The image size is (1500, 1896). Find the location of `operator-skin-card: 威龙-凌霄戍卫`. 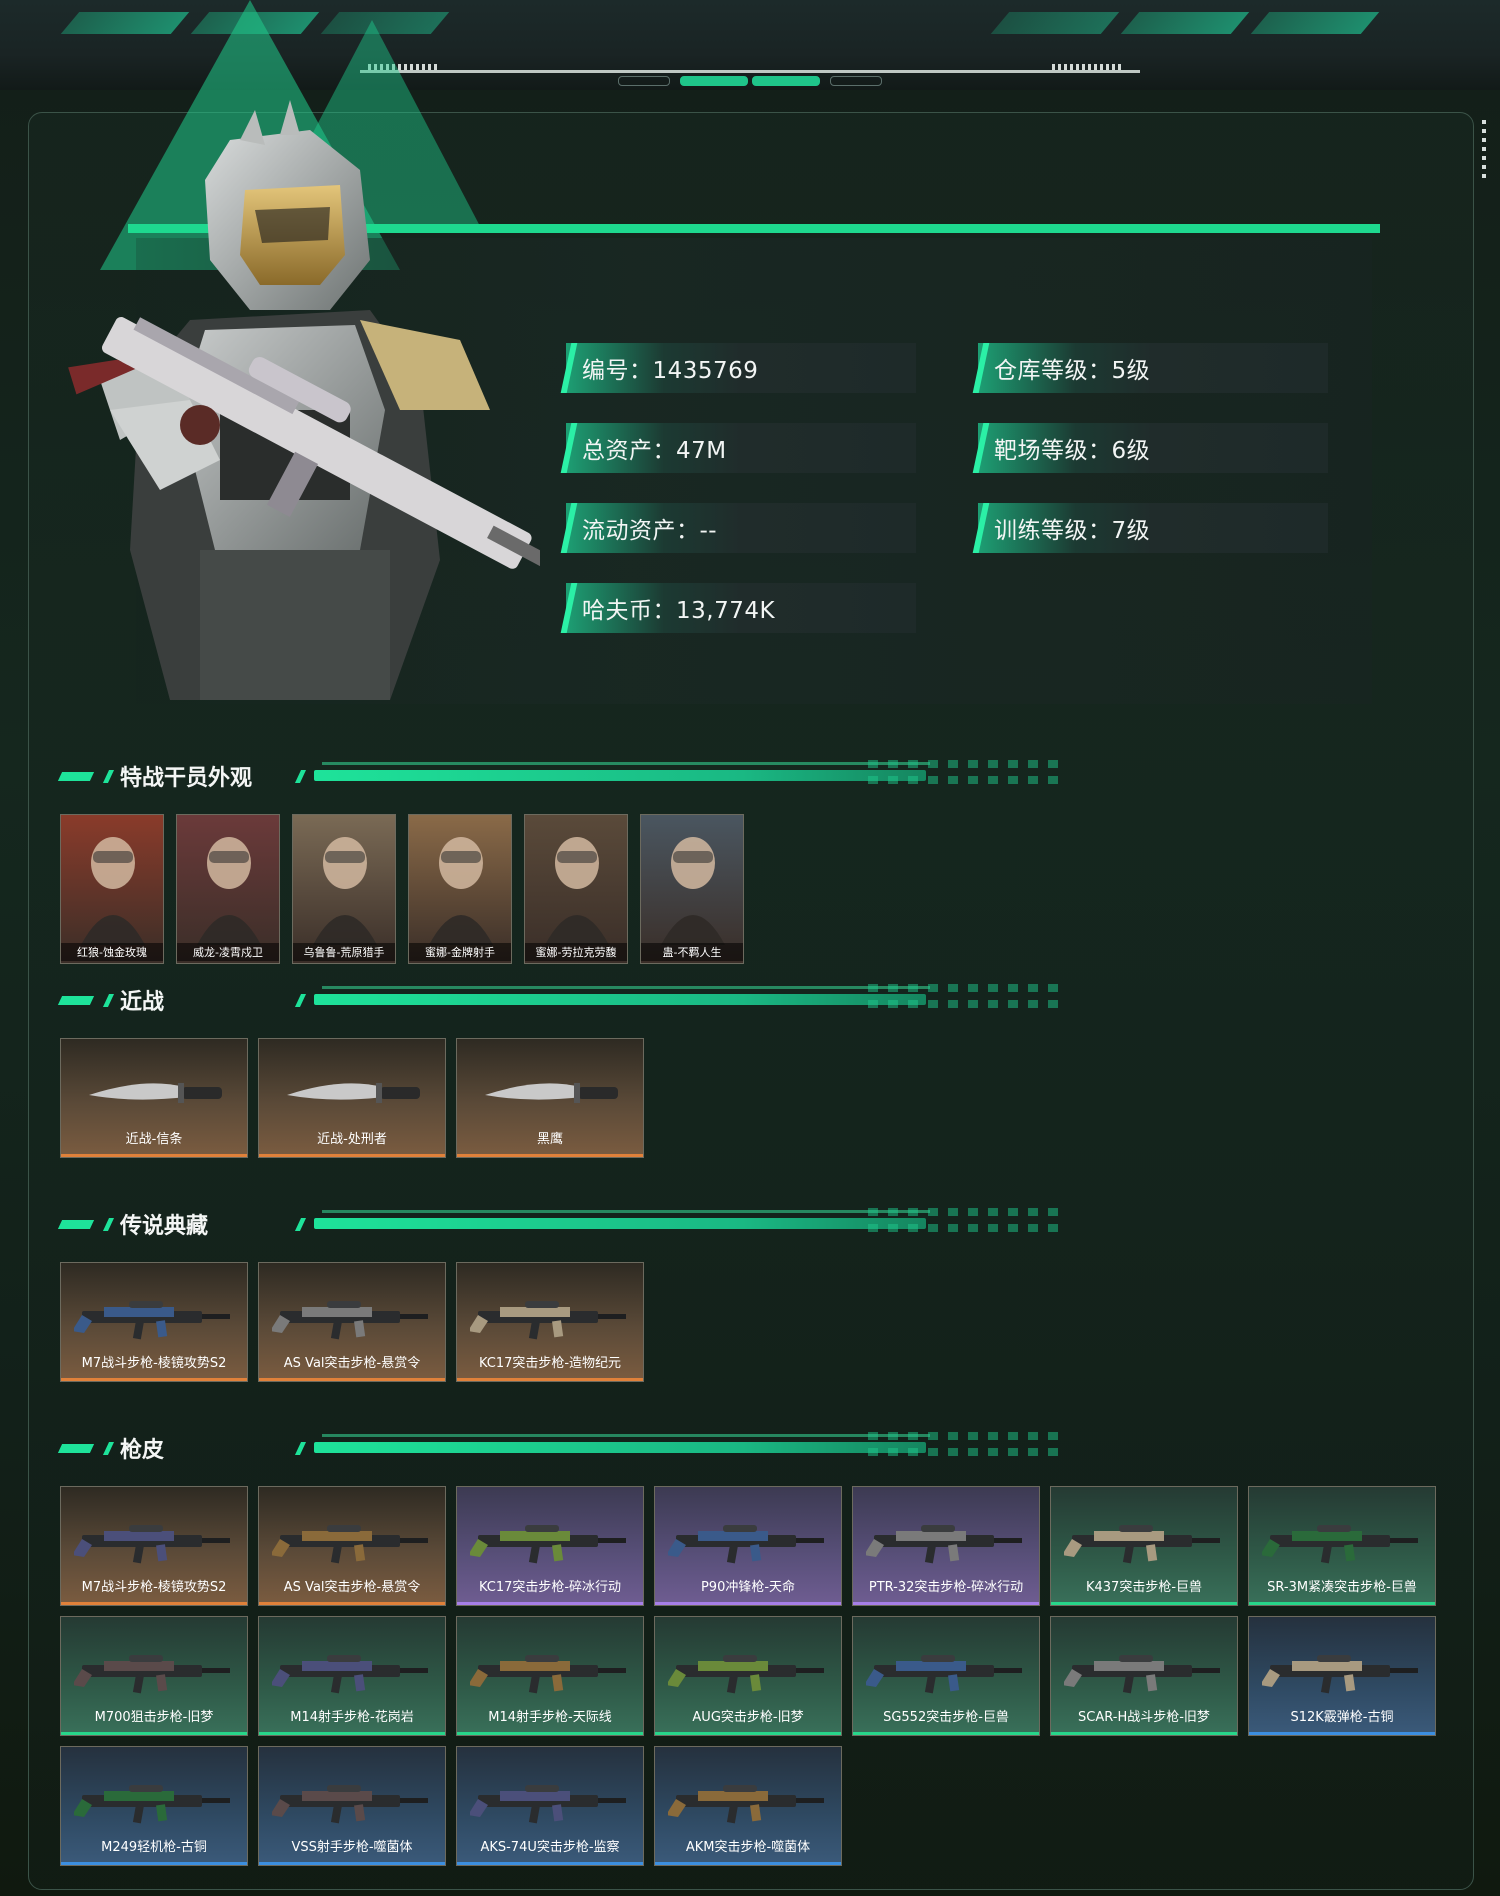

operator-skin-card: 威龙-凌霄戍卫 is located at coordinates (228, 889).